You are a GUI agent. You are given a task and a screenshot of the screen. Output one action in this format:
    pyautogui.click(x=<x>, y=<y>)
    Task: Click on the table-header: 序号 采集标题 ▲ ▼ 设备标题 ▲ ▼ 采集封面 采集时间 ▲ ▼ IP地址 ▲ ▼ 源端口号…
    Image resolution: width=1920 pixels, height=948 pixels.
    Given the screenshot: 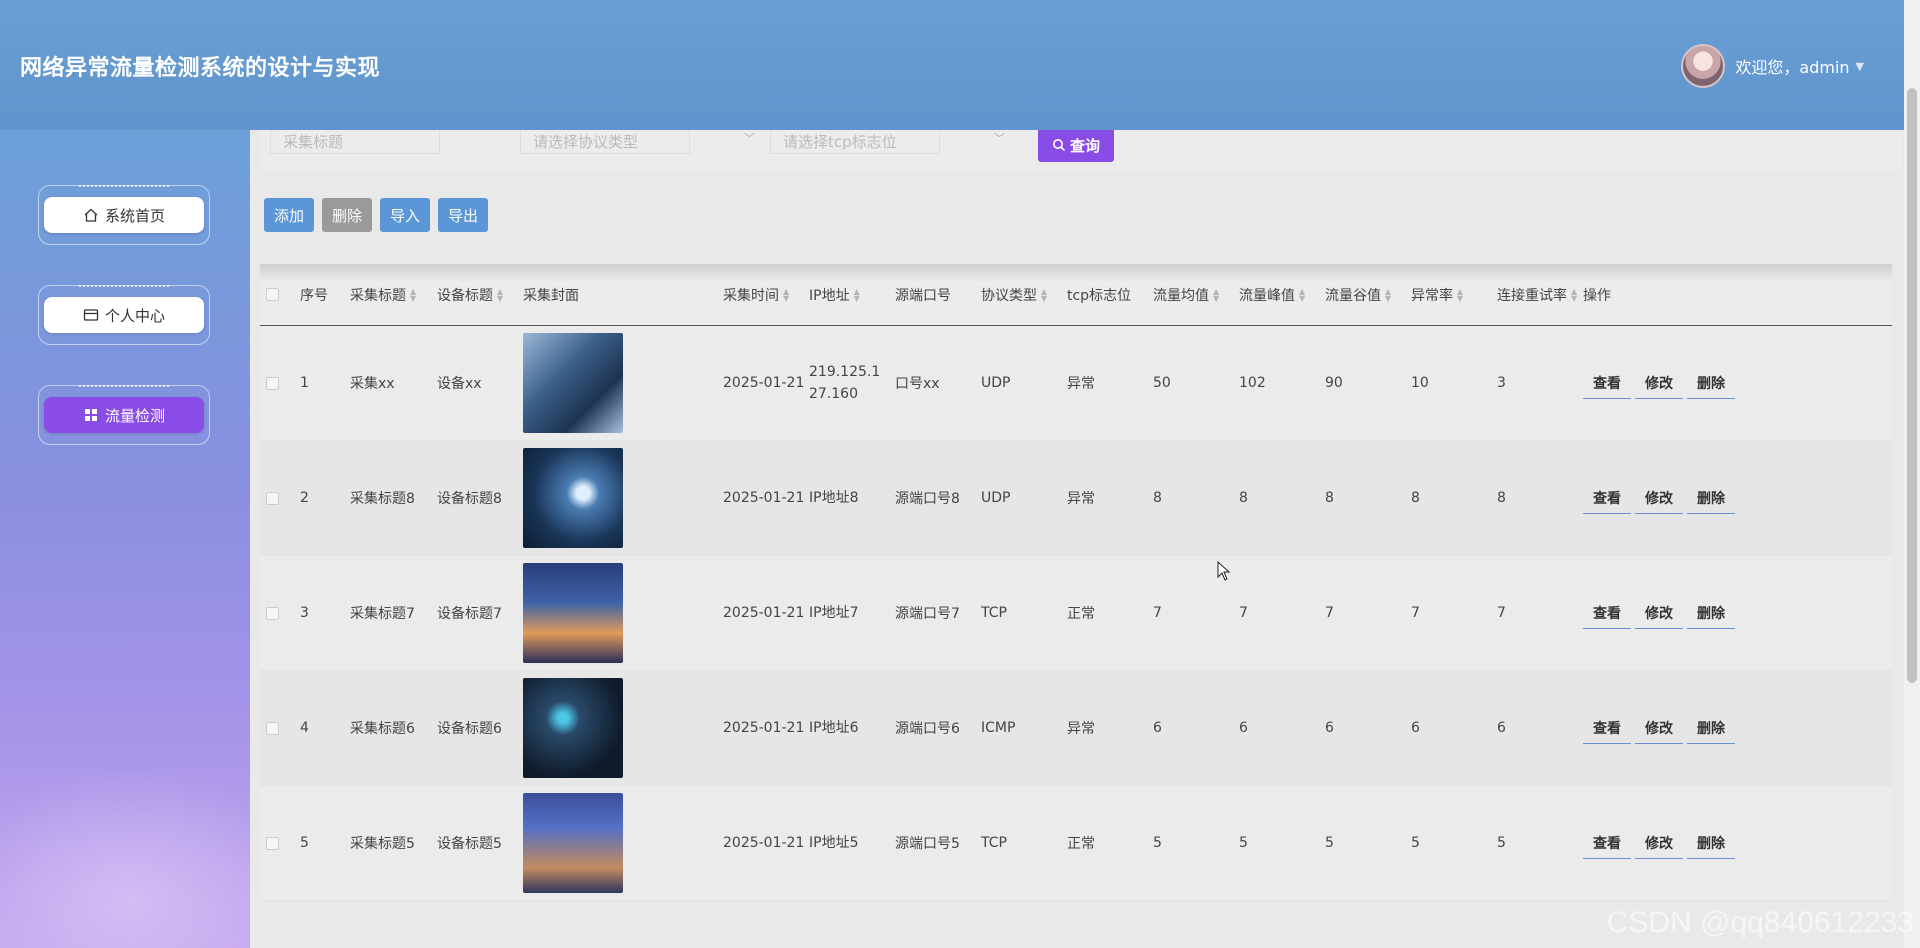 What is the action you would take?
    pyautogui.click(x=1076, y=295)
    